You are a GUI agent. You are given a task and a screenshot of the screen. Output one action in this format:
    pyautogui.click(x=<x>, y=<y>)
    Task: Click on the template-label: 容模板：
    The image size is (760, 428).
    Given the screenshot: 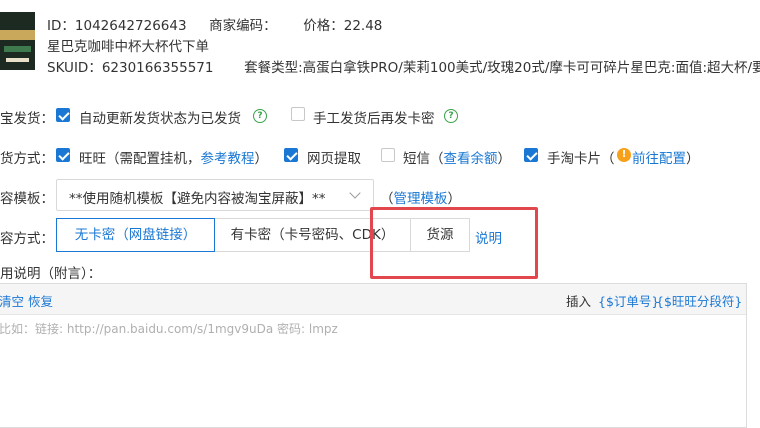 What is the action you would take?
    pyautogui.click(x=27, y=199)
    